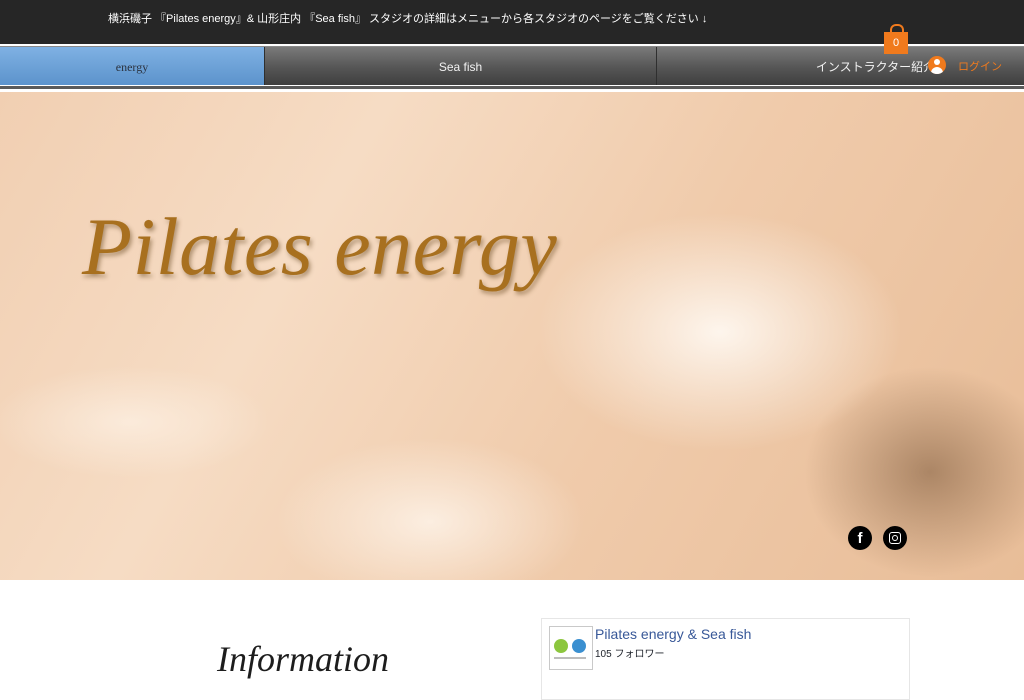 The image size is (1024, 700). Describe the element at coordinates (132, 66) in the screenshot. I see `nav-item-energy: energy` at that location.